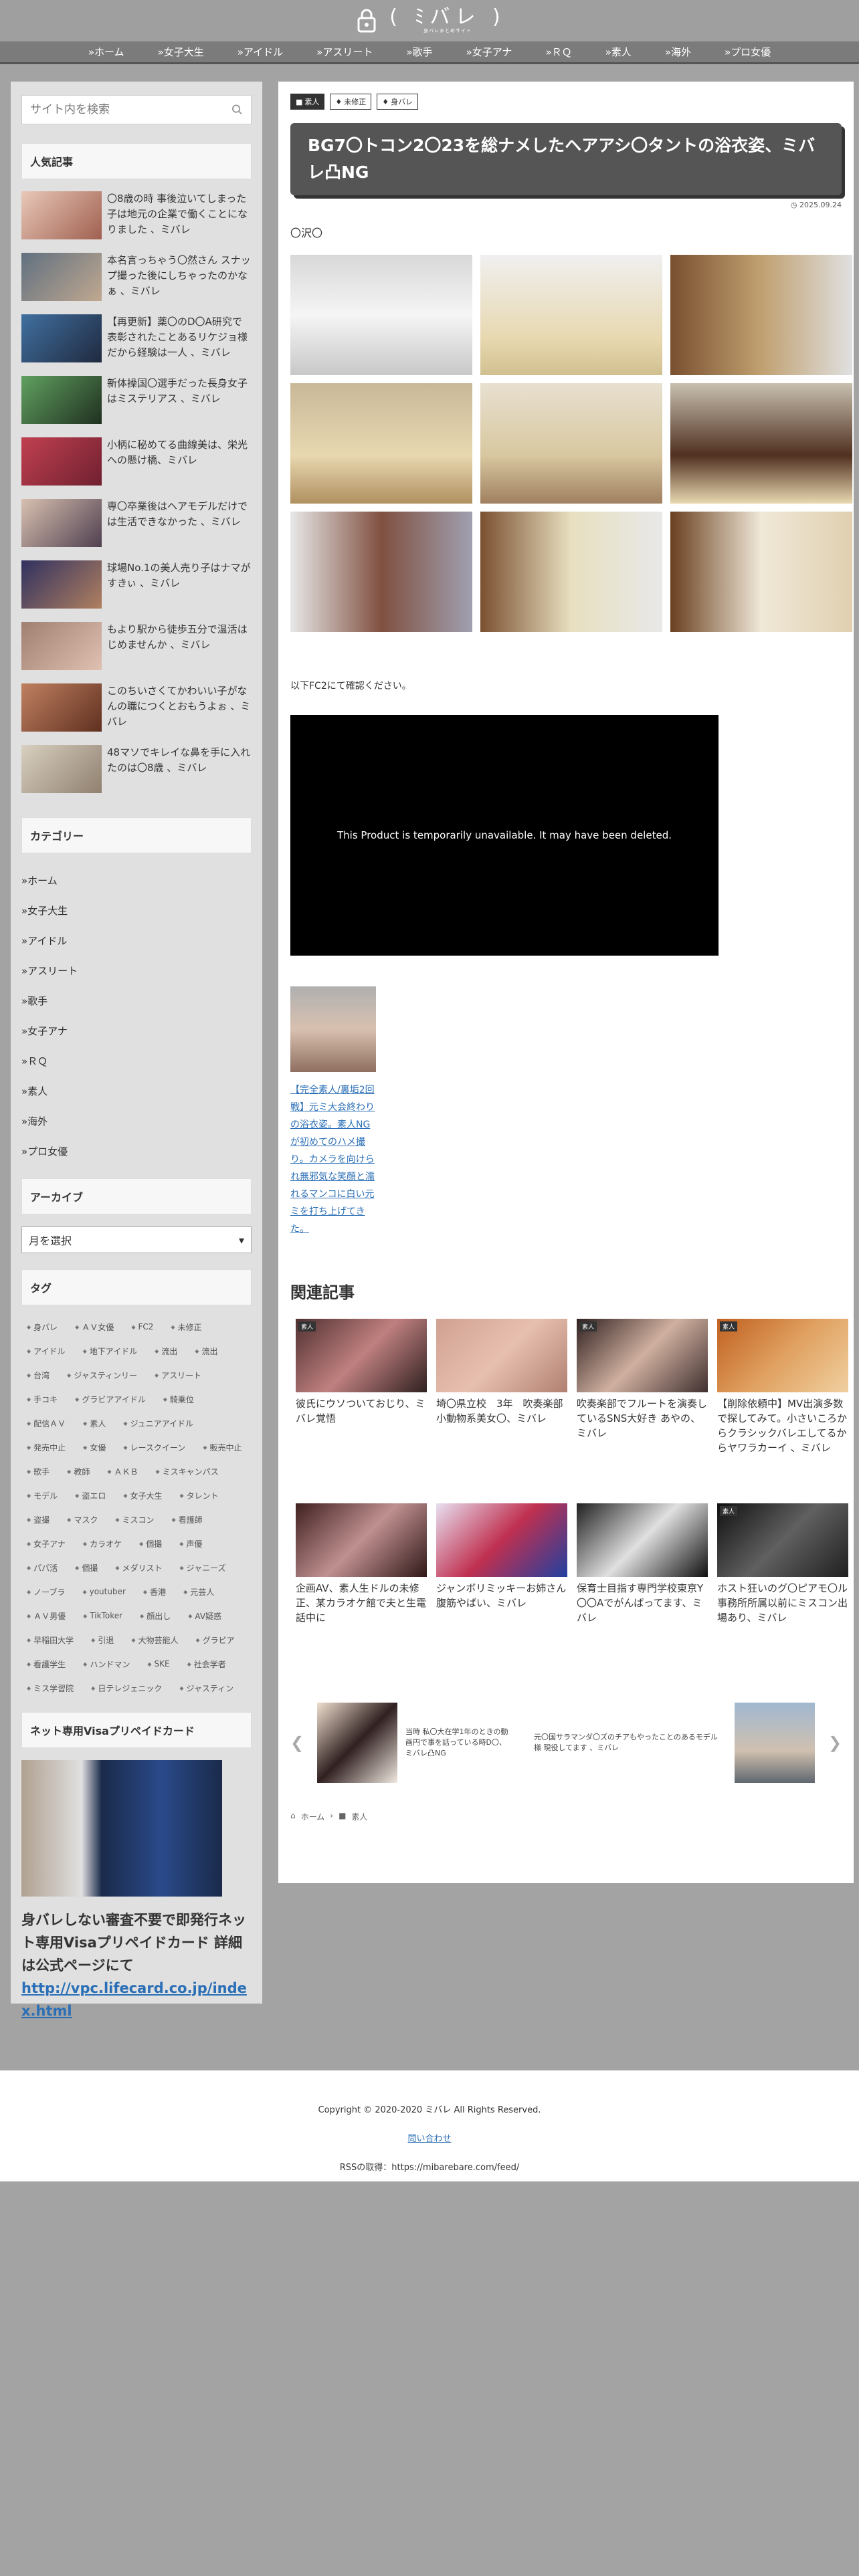  I want to click on tag-link: ノーブラ, so click(46, 1591).